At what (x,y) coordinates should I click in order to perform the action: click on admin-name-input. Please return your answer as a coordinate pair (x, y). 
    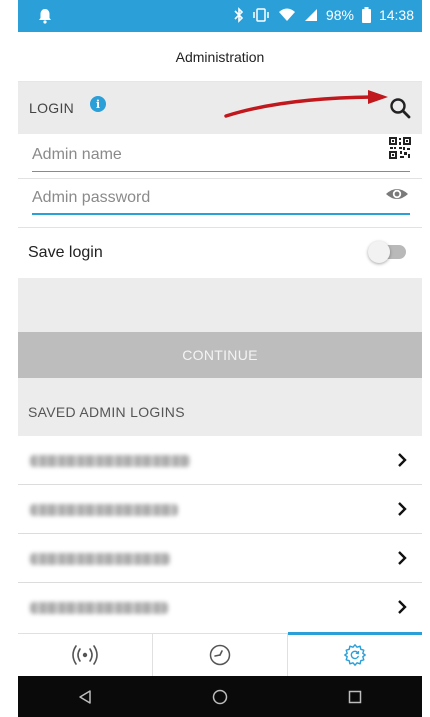
    Looking at the image, I should click on (197, 155).